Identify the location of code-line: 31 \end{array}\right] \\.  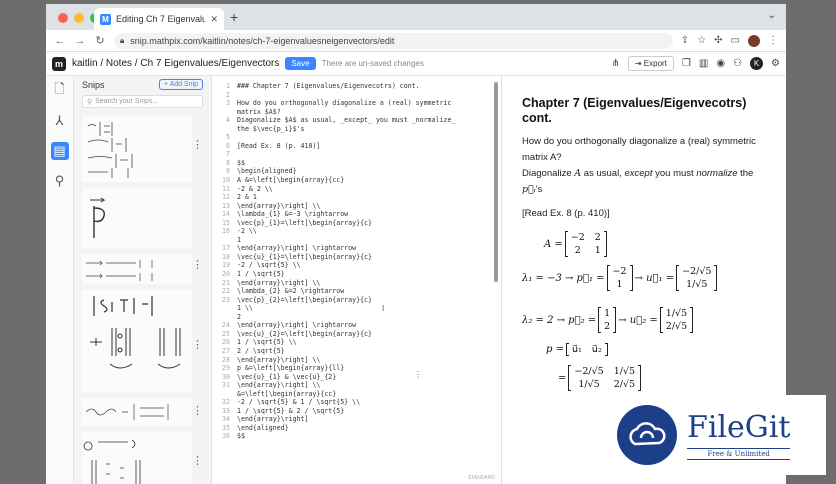
(352, 385).